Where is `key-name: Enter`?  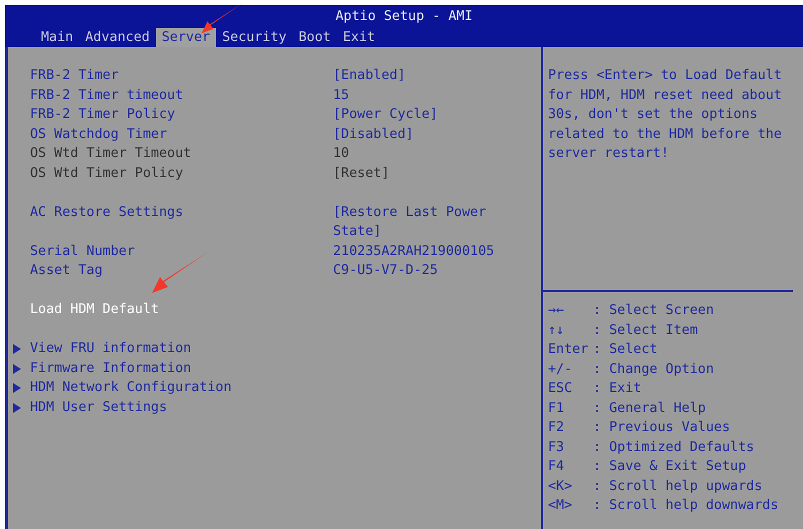 key-name: Enter is located at coordinates (569, 350).